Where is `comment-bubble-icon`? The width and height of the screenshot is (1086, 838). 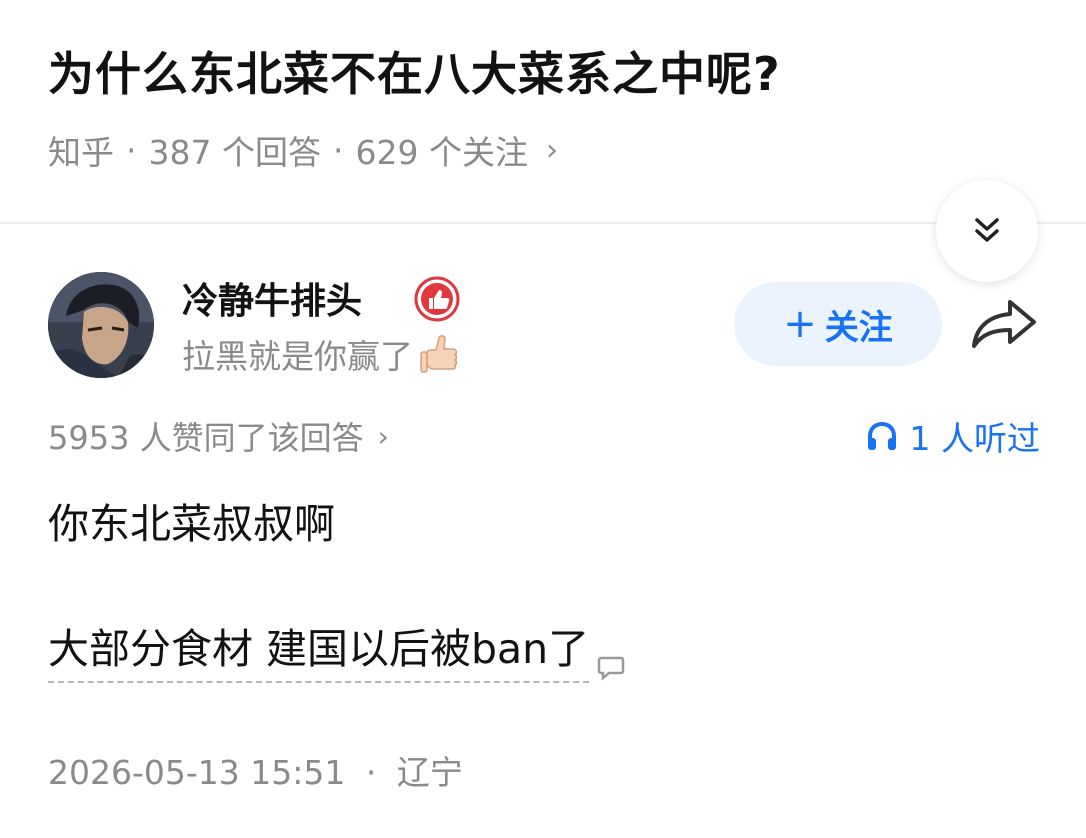 comment-bubble-icon is located at coordinates (611, 667).